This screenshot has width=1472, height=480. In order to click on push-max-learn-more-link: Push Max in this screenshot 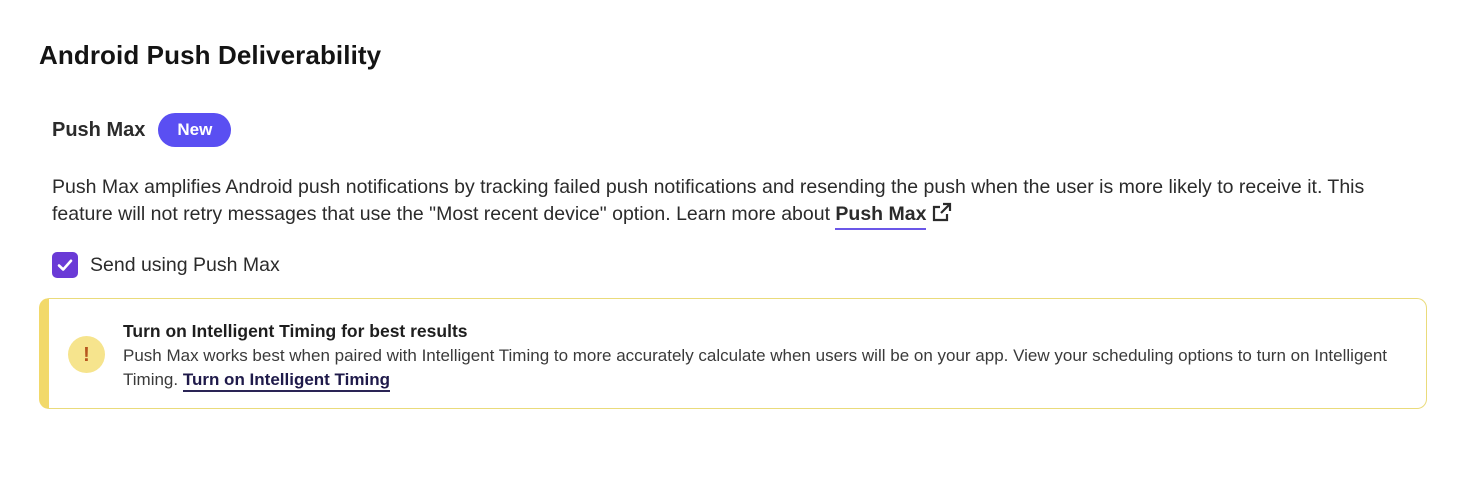, I will do `click(881, 216)`.